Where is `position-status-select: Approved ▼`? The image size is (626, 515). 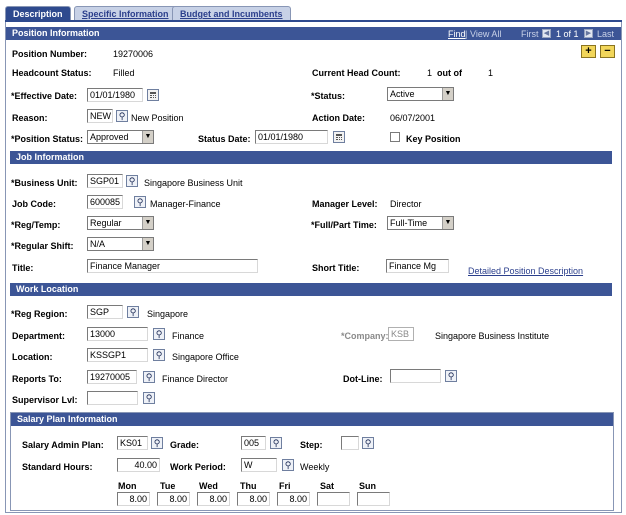 position-status-select: Approved ▼ is located at coordinates (120, 137).